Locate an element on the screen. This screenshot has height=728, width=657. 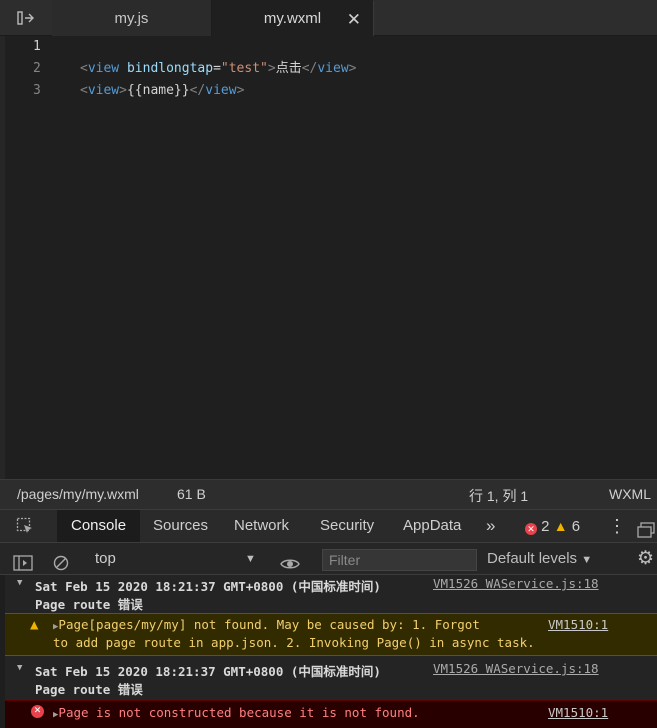
console-filter-bar: top ▼ Filter Default levels ▼ ⚙ is located at coordinates (328, 559).